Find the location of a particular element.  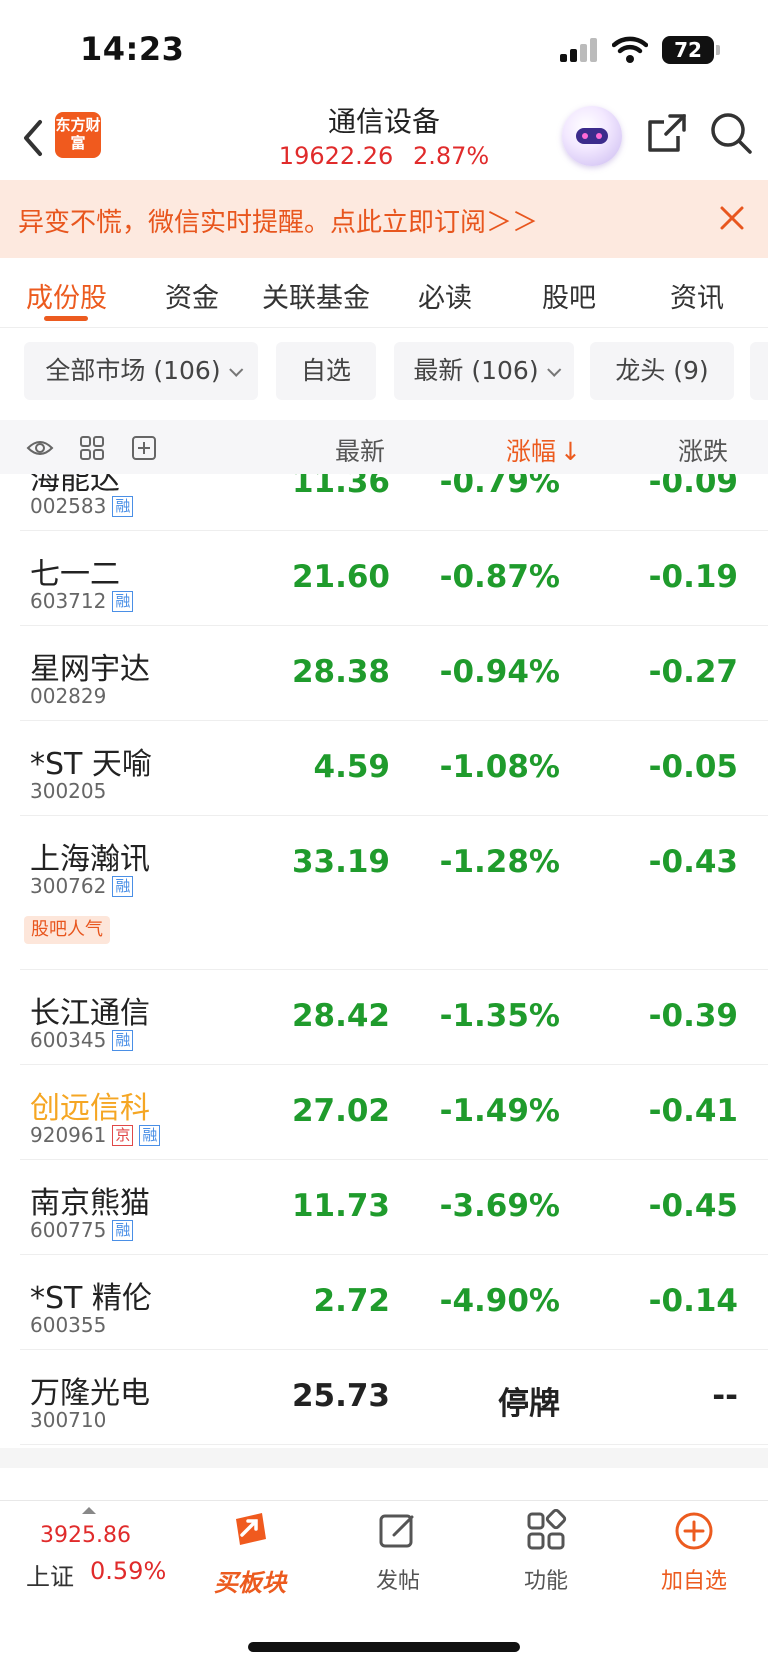

stock-code: 600355 is located at coordinates (68, 1325).